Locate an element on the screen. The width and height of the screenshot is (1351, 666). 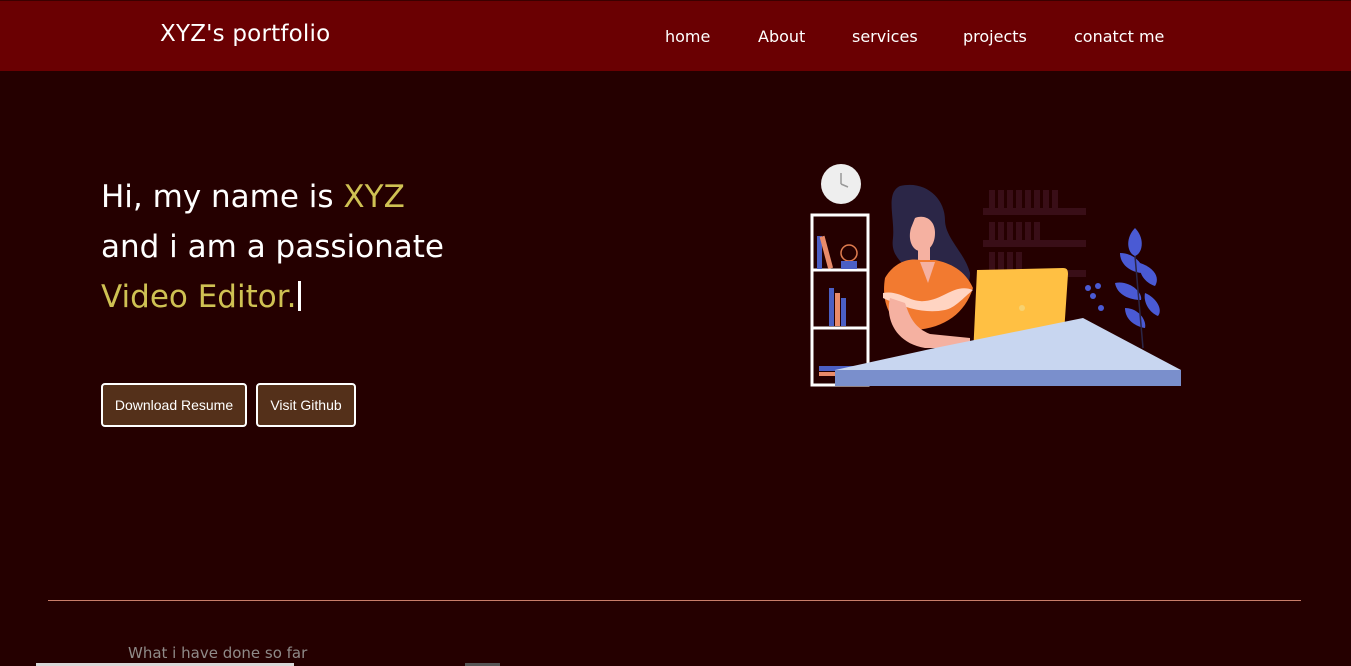
hero-line-1: Hi, my name is XYZ is located at coordinates (272, 197).